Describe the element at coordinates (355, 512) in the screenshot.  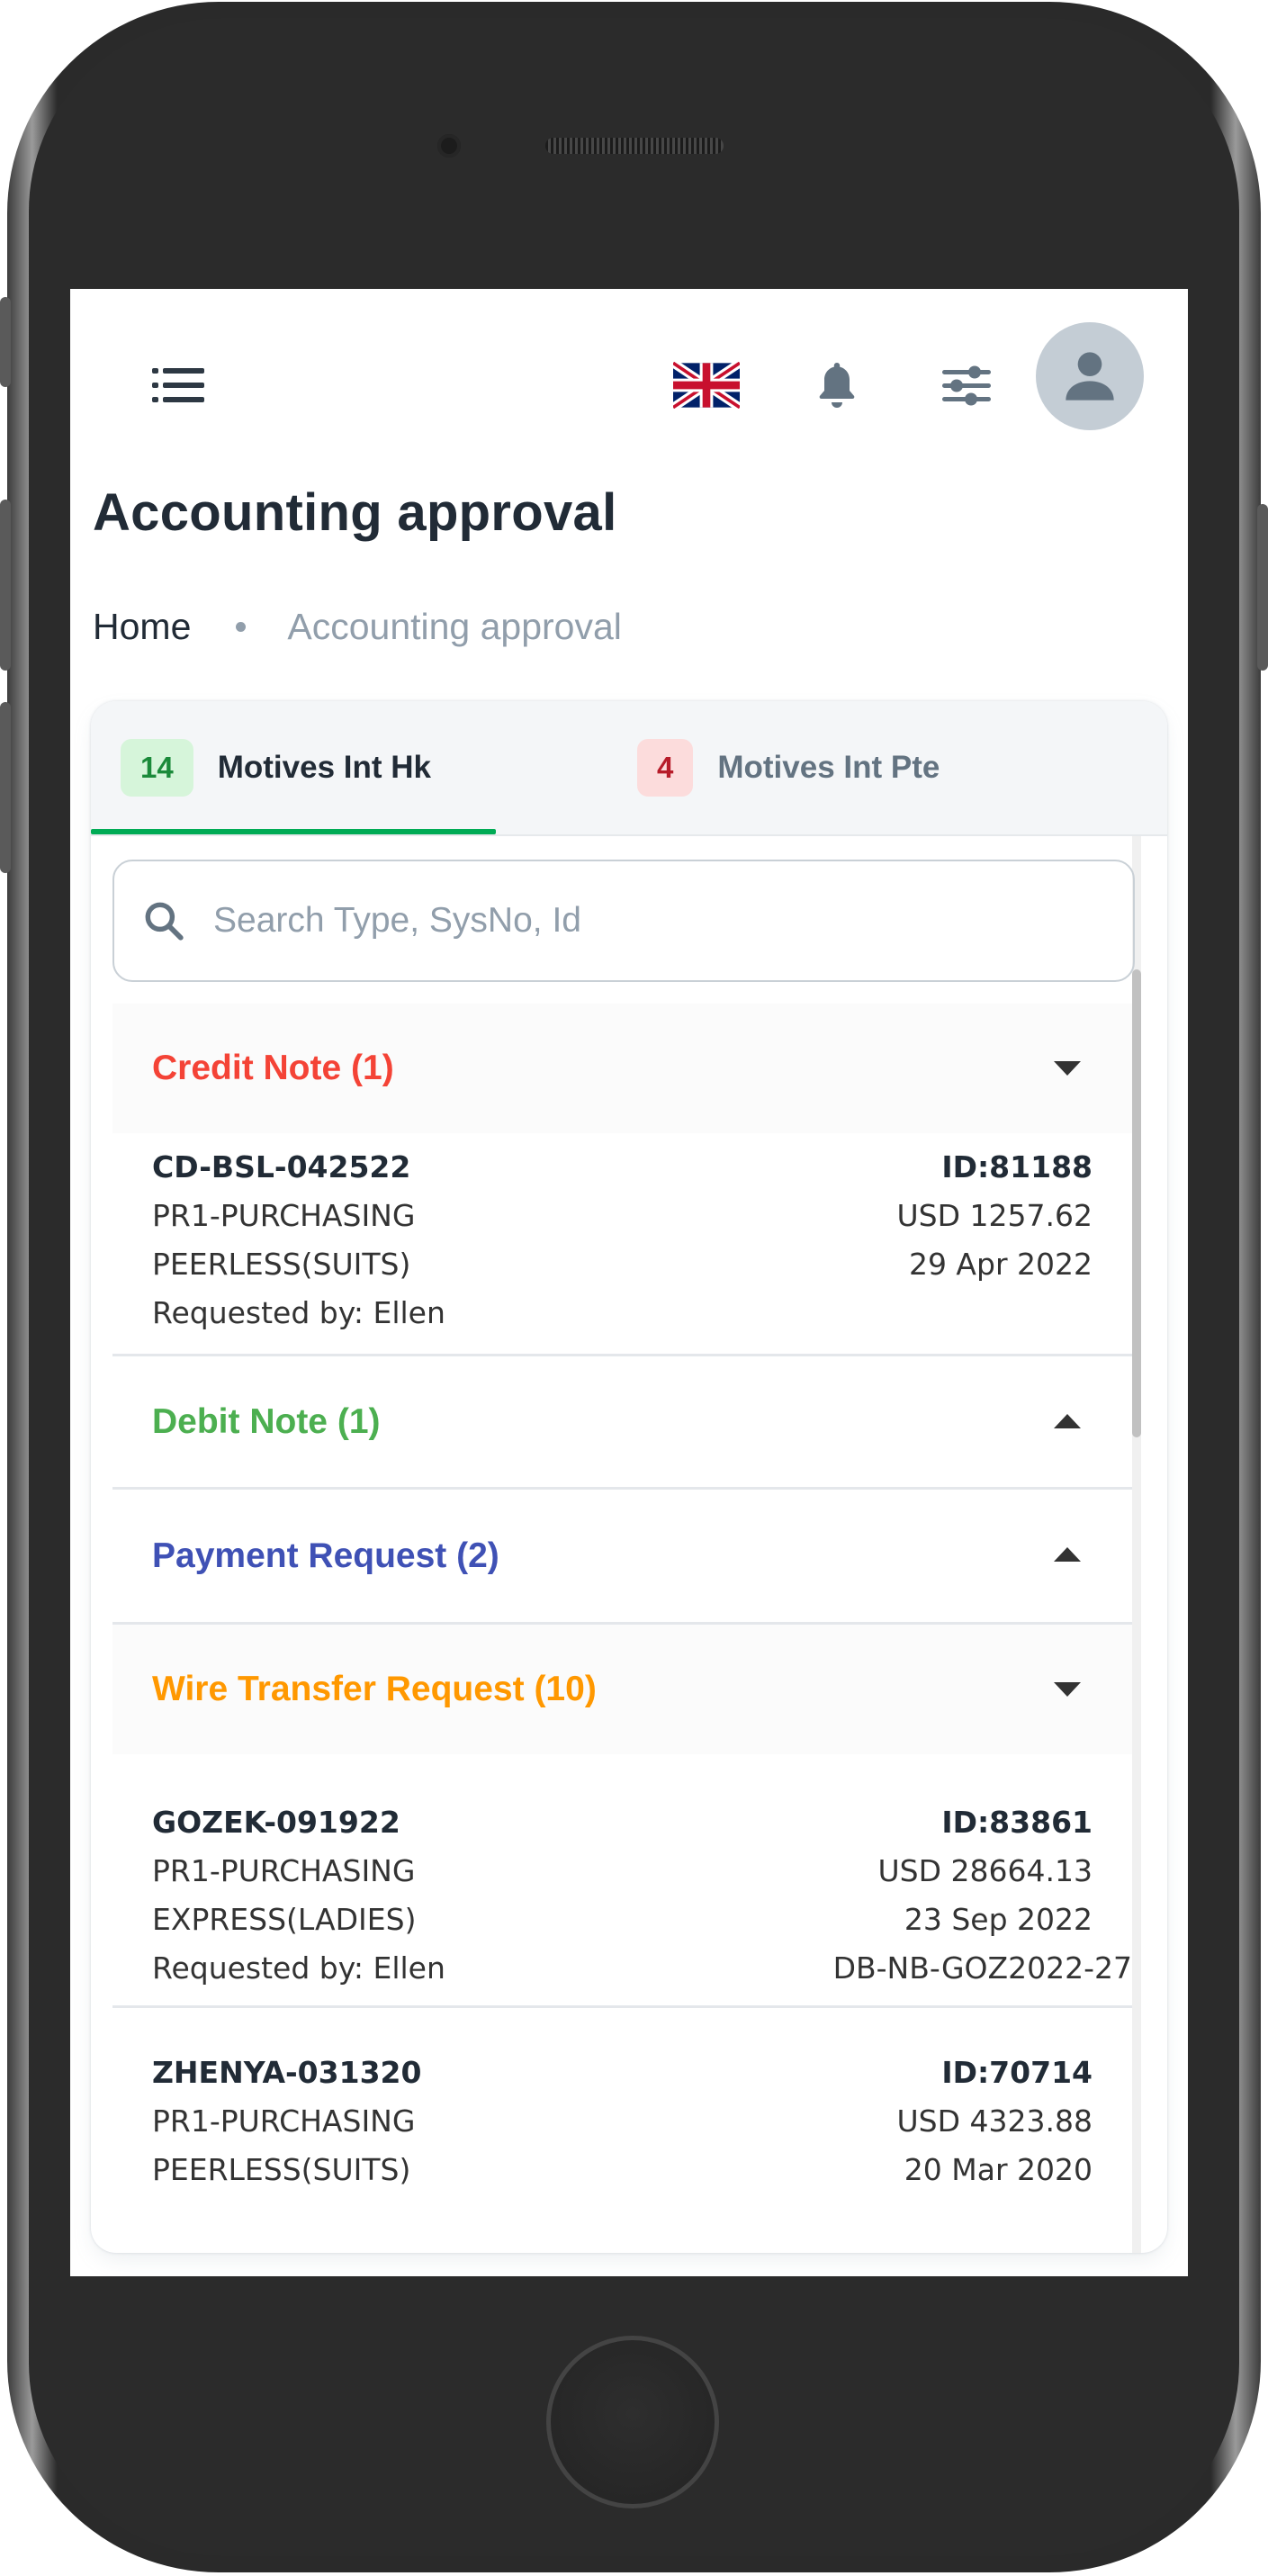
I see `page-title: Accounting approval` at that location.